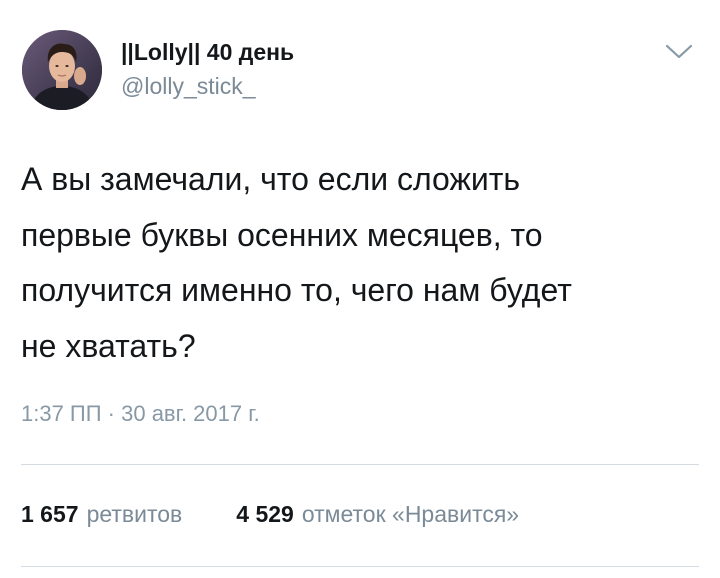 The image size is (720, 578). Describe the element at coordinates (207, 86) in the screenshot. I see `user-handle: @lolly_stick_` at that location.